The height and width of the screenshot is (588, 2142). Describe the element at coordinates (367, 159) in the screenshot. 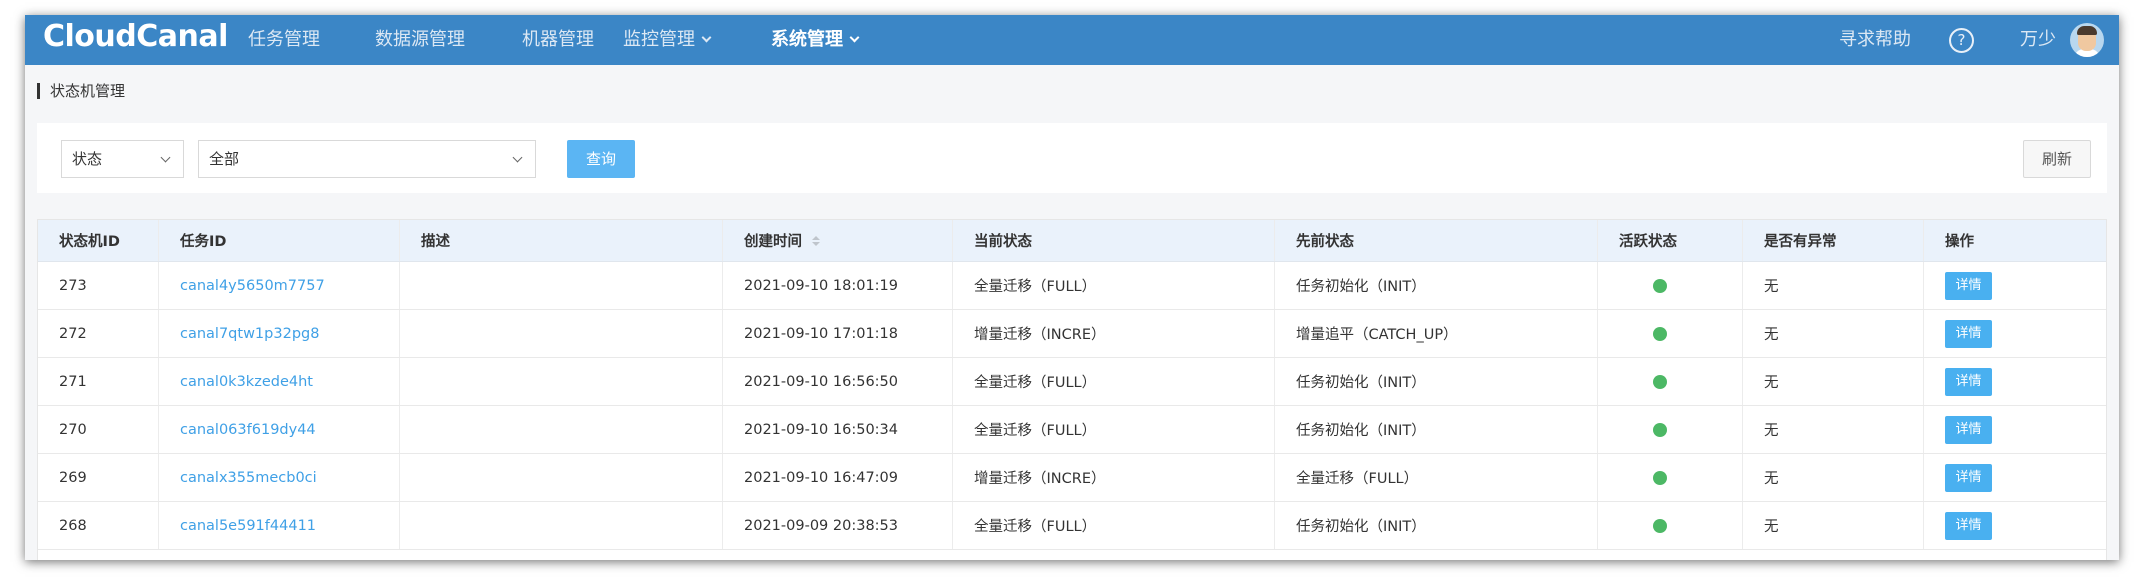

I see `filter-value-select: 全部` at that location.